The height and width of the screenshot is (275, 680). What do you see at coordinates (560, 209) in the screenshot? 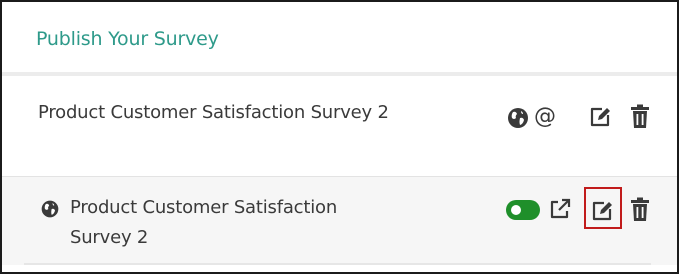
I see `external-link-icon` at bounding box center [560, 209].